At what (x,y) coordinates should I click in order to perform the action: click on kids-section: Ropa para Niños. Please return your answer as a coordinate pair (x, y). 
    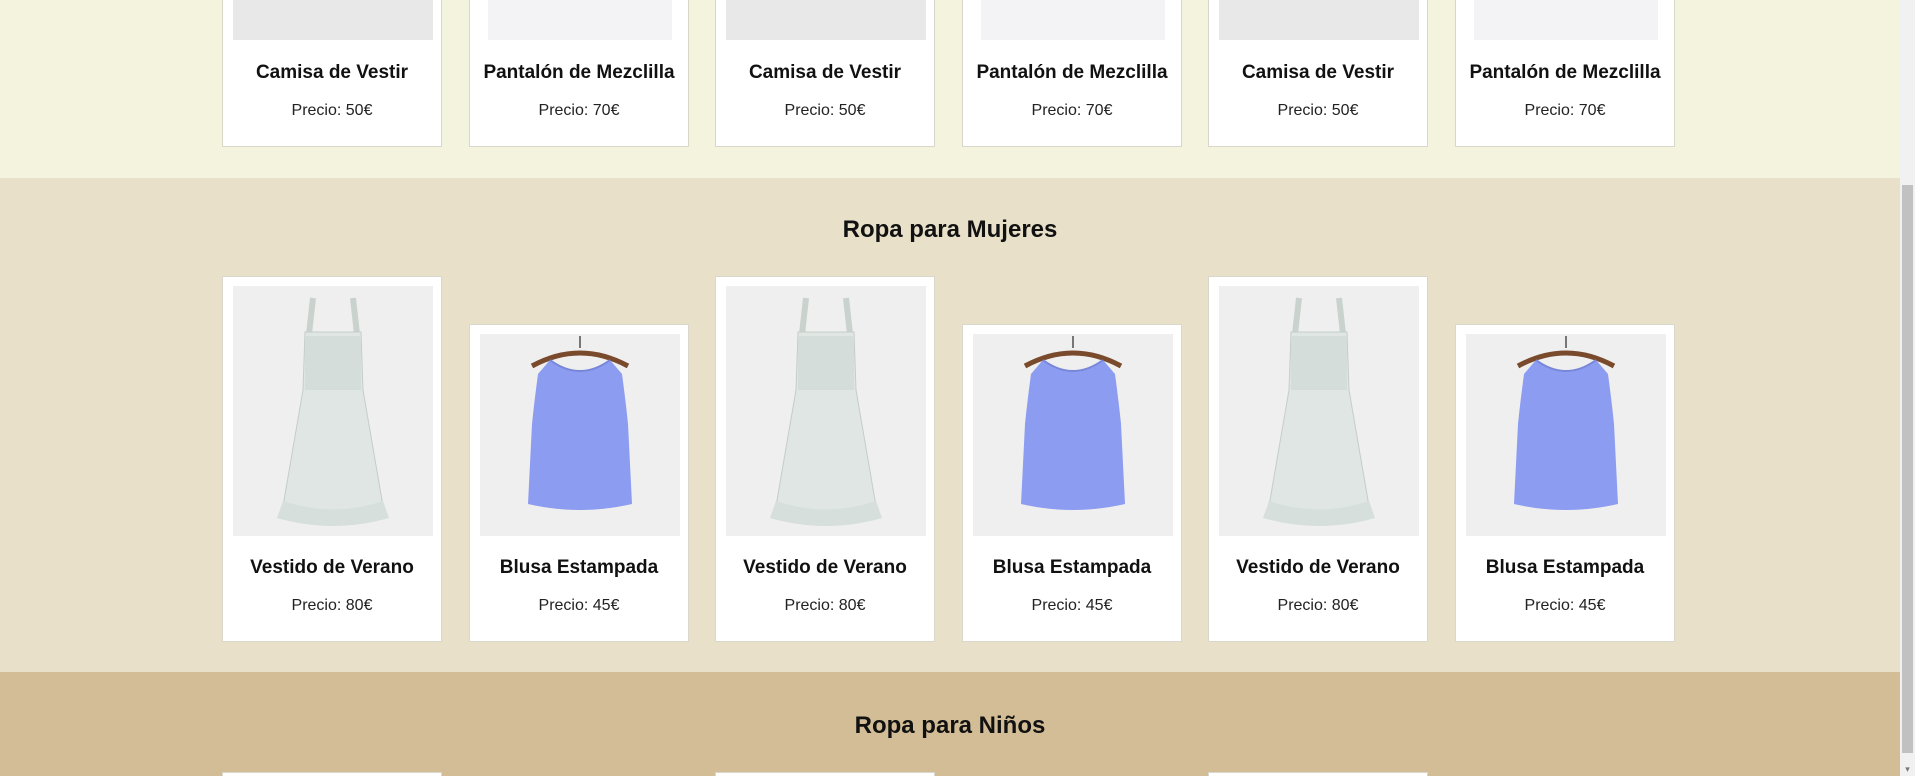
    Looking at the image, I should click on (950, 724).